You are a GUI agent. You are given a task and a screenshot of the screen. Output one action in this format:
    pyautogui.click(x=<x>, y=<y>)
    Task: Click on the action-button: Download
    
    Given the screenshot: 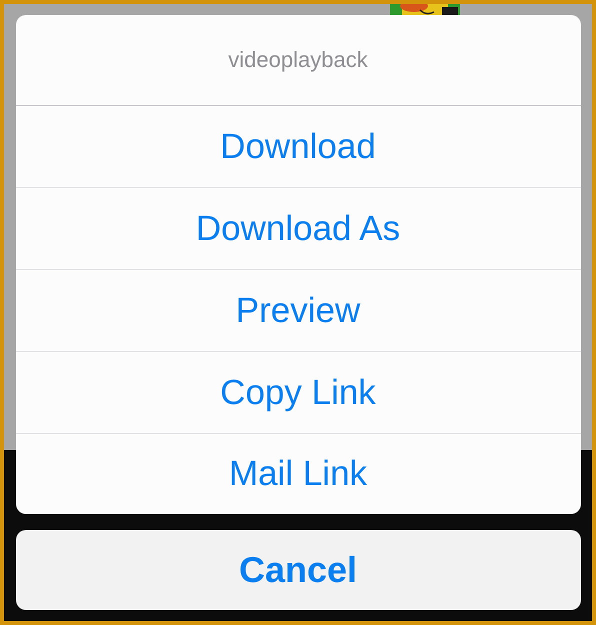 What is the action you would take?
    pyautogui.click(x=298, y=147)
    